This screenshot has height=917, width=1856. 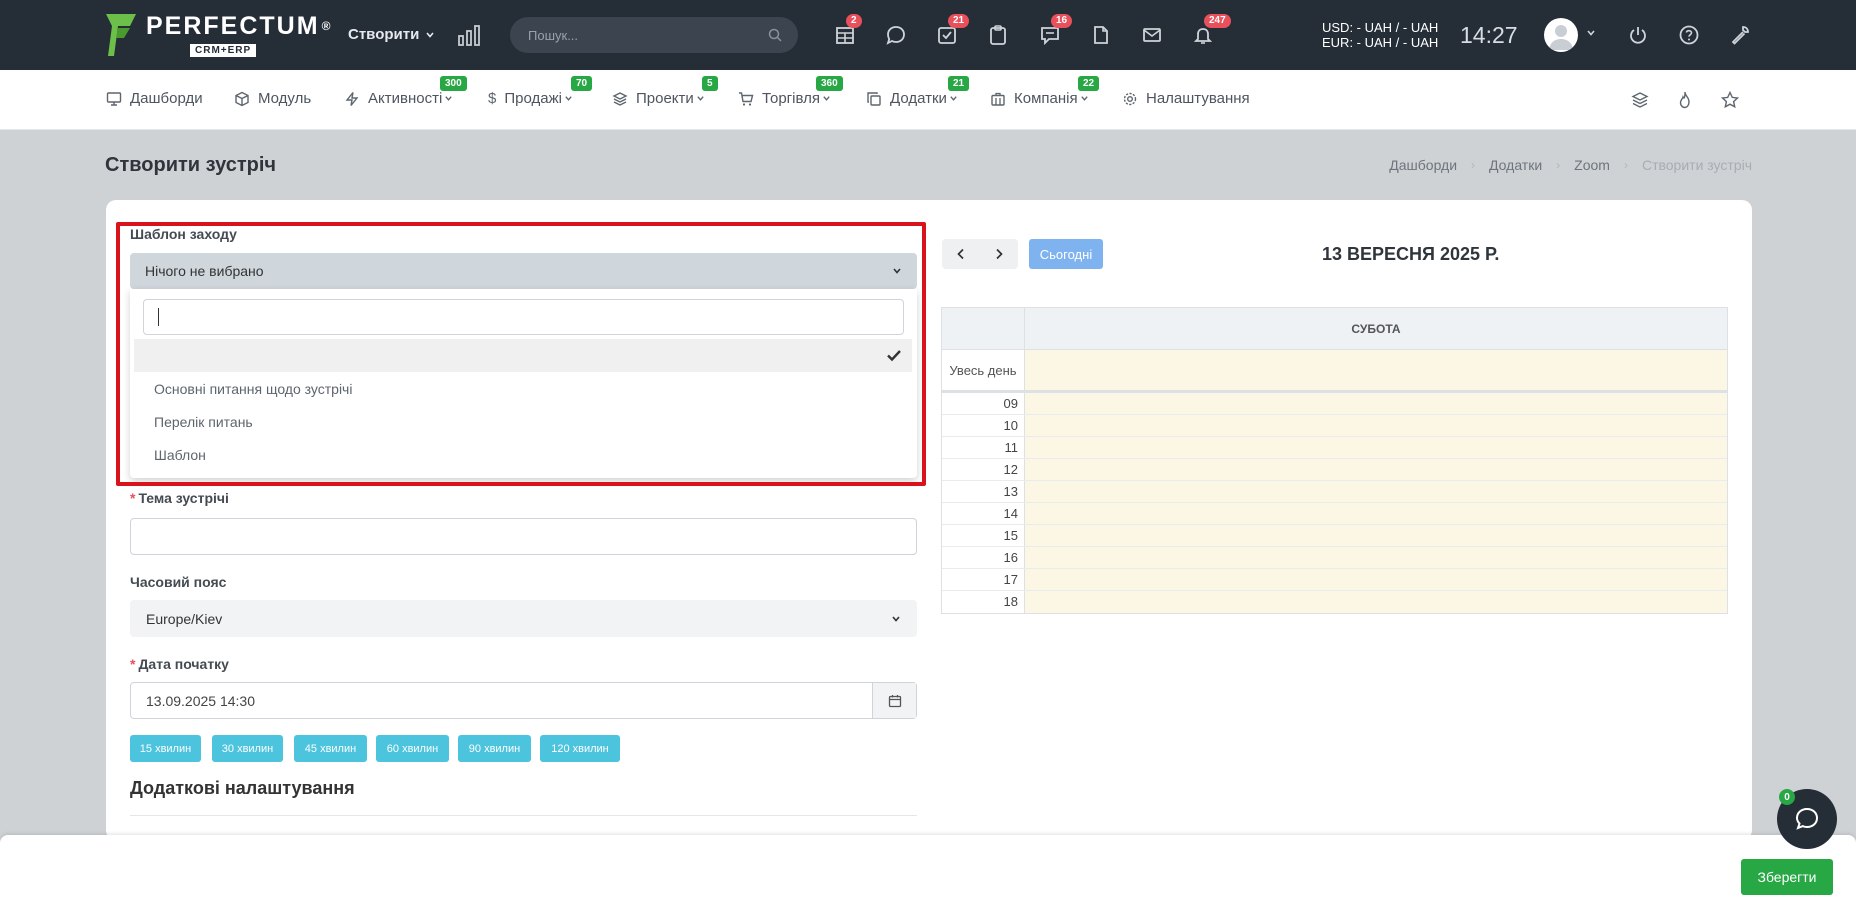 I want to click on avatar, so click(x=1561, y=35).